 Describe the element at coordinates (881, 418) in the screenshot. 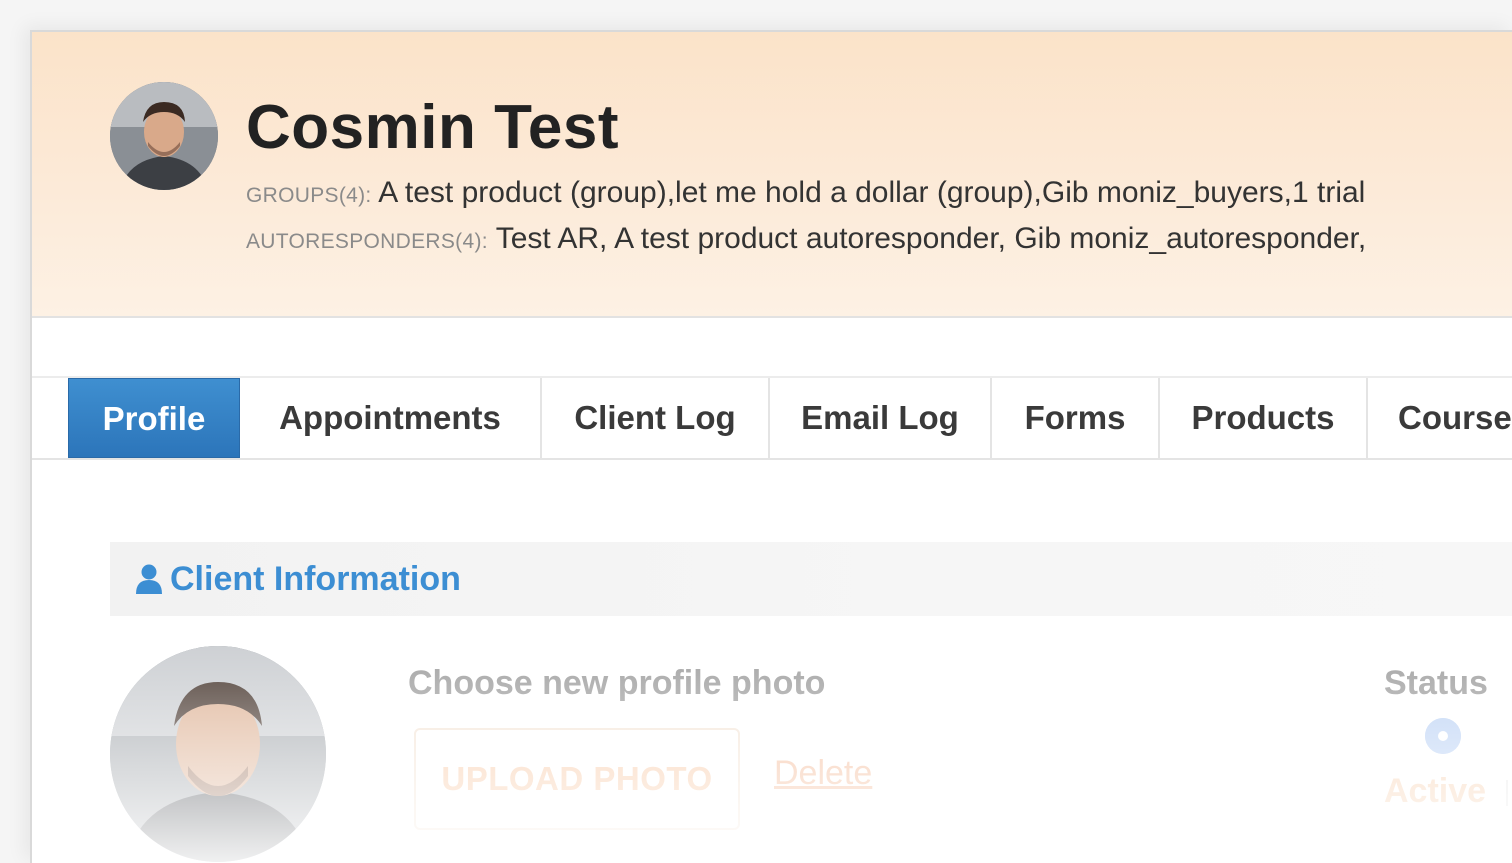

I see `tab-email-log: Email Log` at that location.